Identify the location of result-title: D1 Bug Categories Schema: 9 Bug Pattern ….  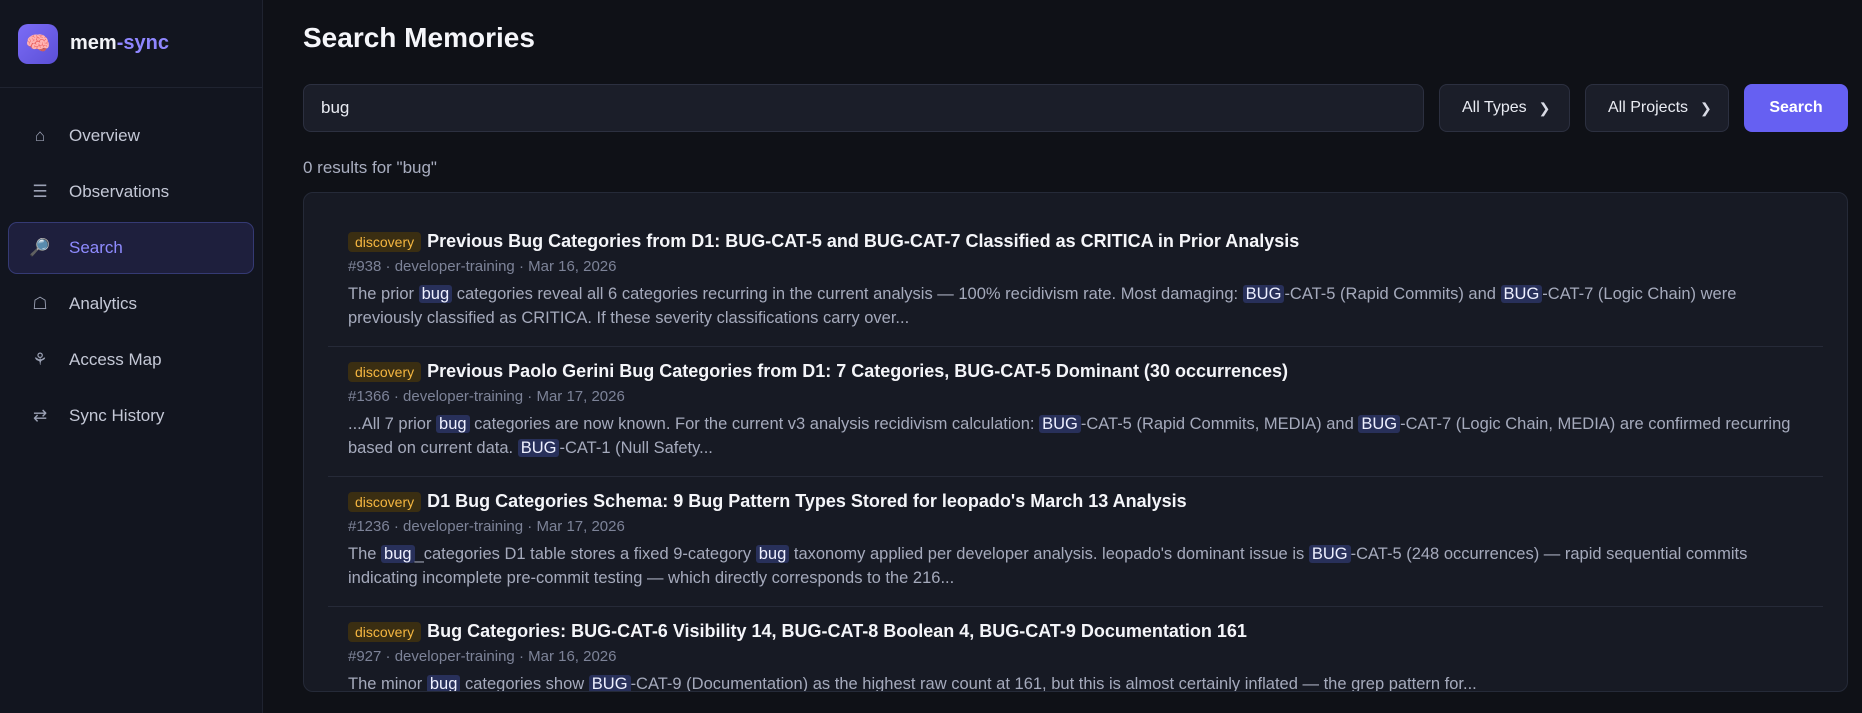
(806, 501).